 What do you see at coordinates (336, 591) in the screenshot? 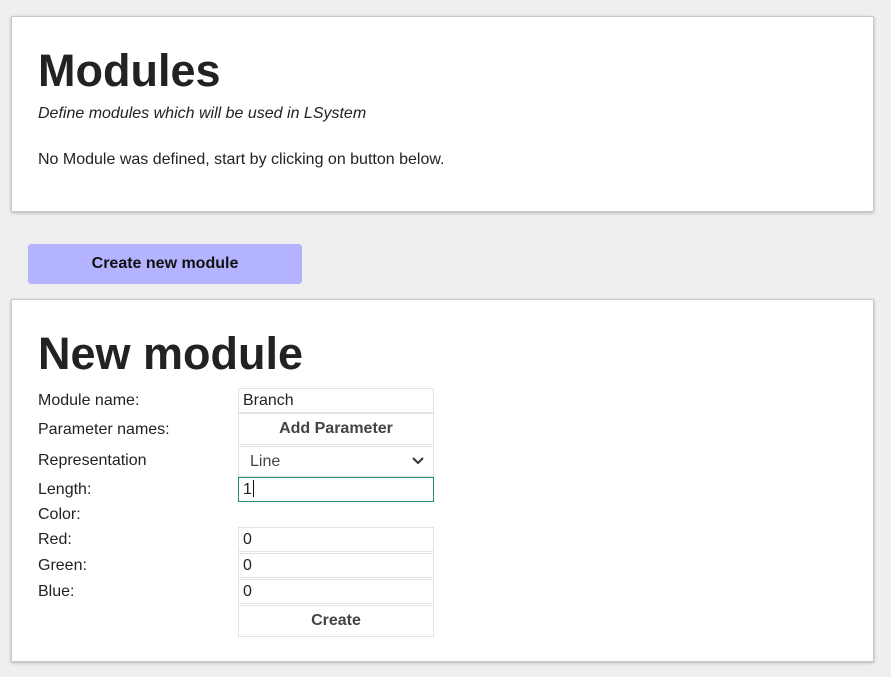
I see `blue-input: 0` at bounding box center [336, 591].